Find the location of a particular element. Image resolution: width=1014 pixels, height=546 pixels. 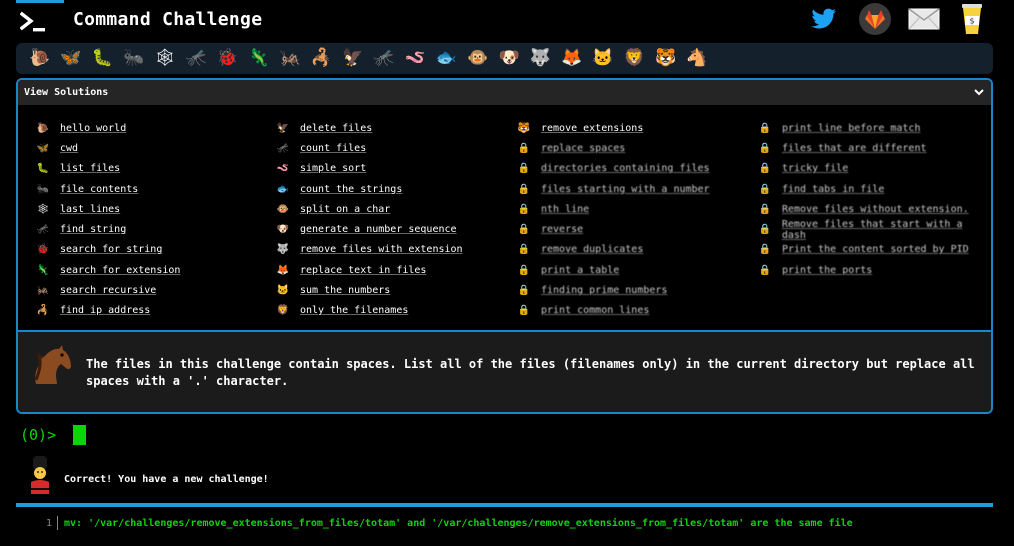

creature-icon: 🦂 is located at coordinates (321, 58).